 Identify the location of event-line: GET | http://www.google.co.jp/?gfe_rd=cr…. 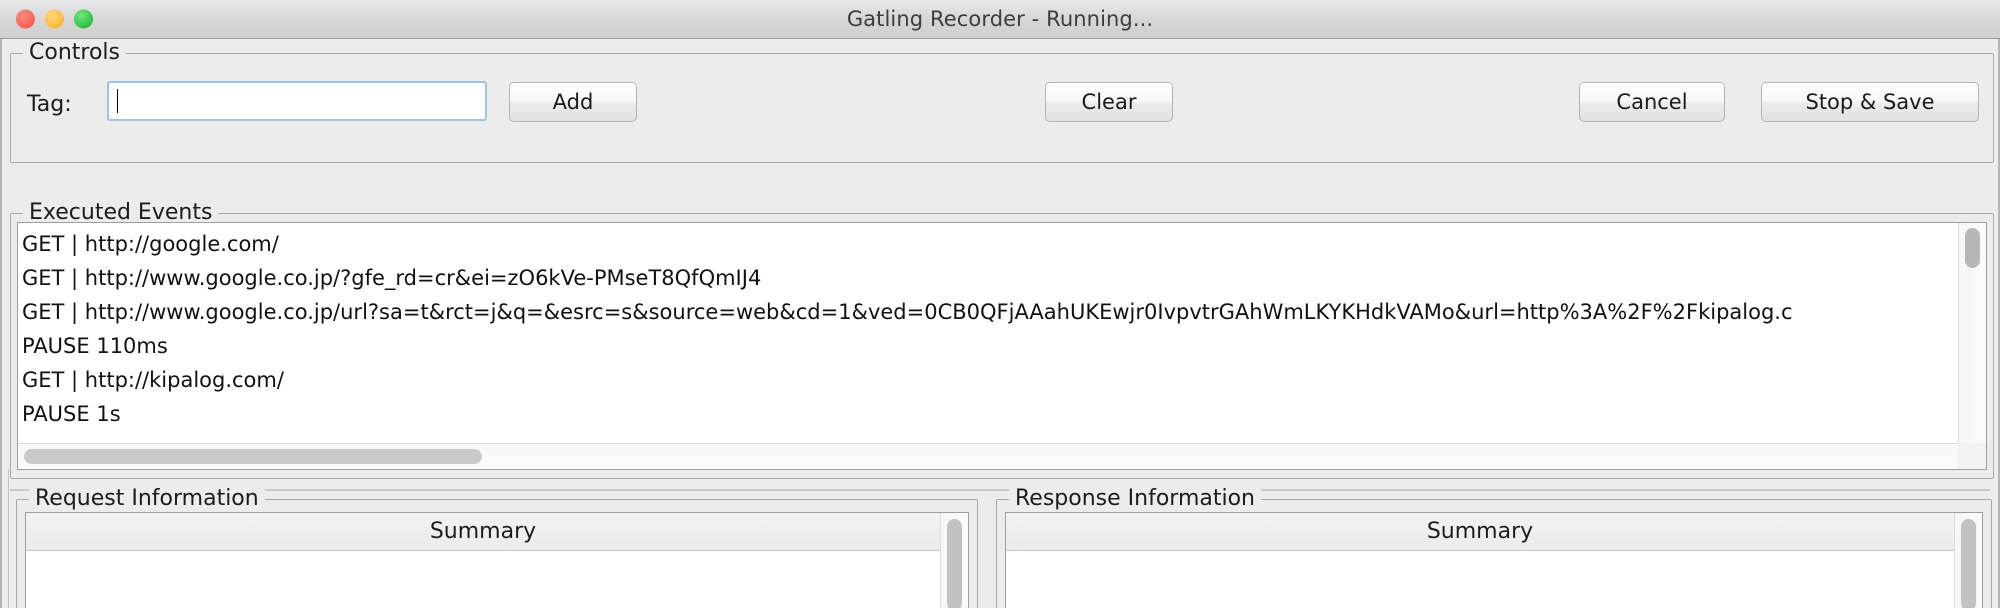
(990, 278).